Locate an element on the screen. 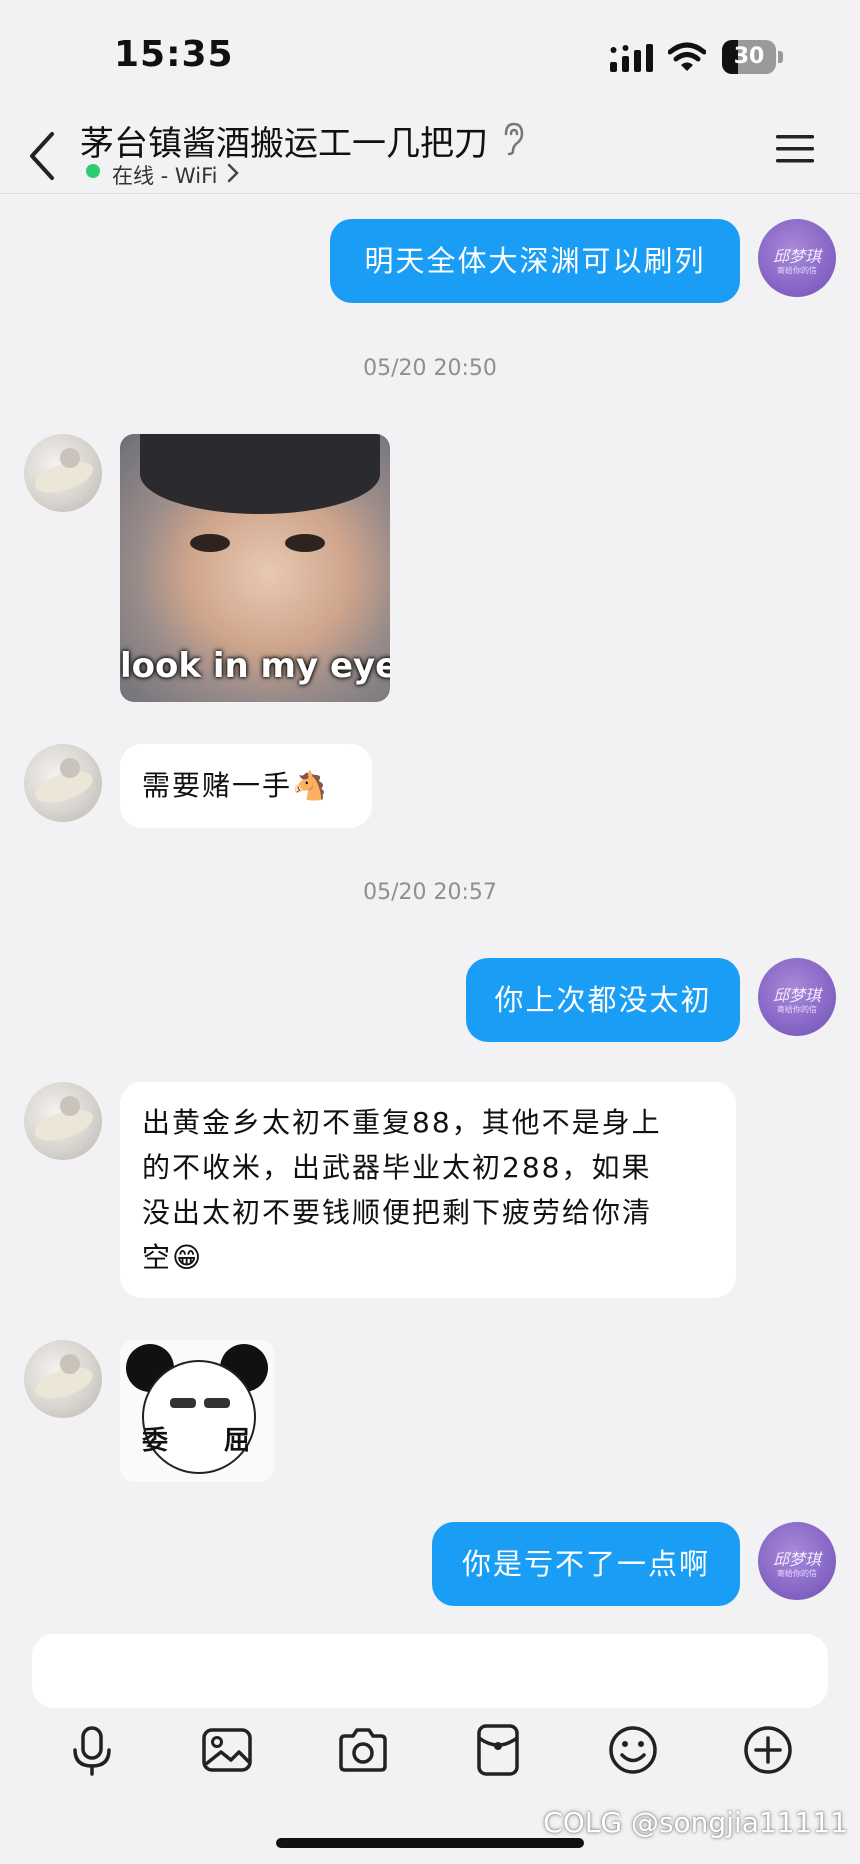  ear-icon is located at coordinates (512, 139).